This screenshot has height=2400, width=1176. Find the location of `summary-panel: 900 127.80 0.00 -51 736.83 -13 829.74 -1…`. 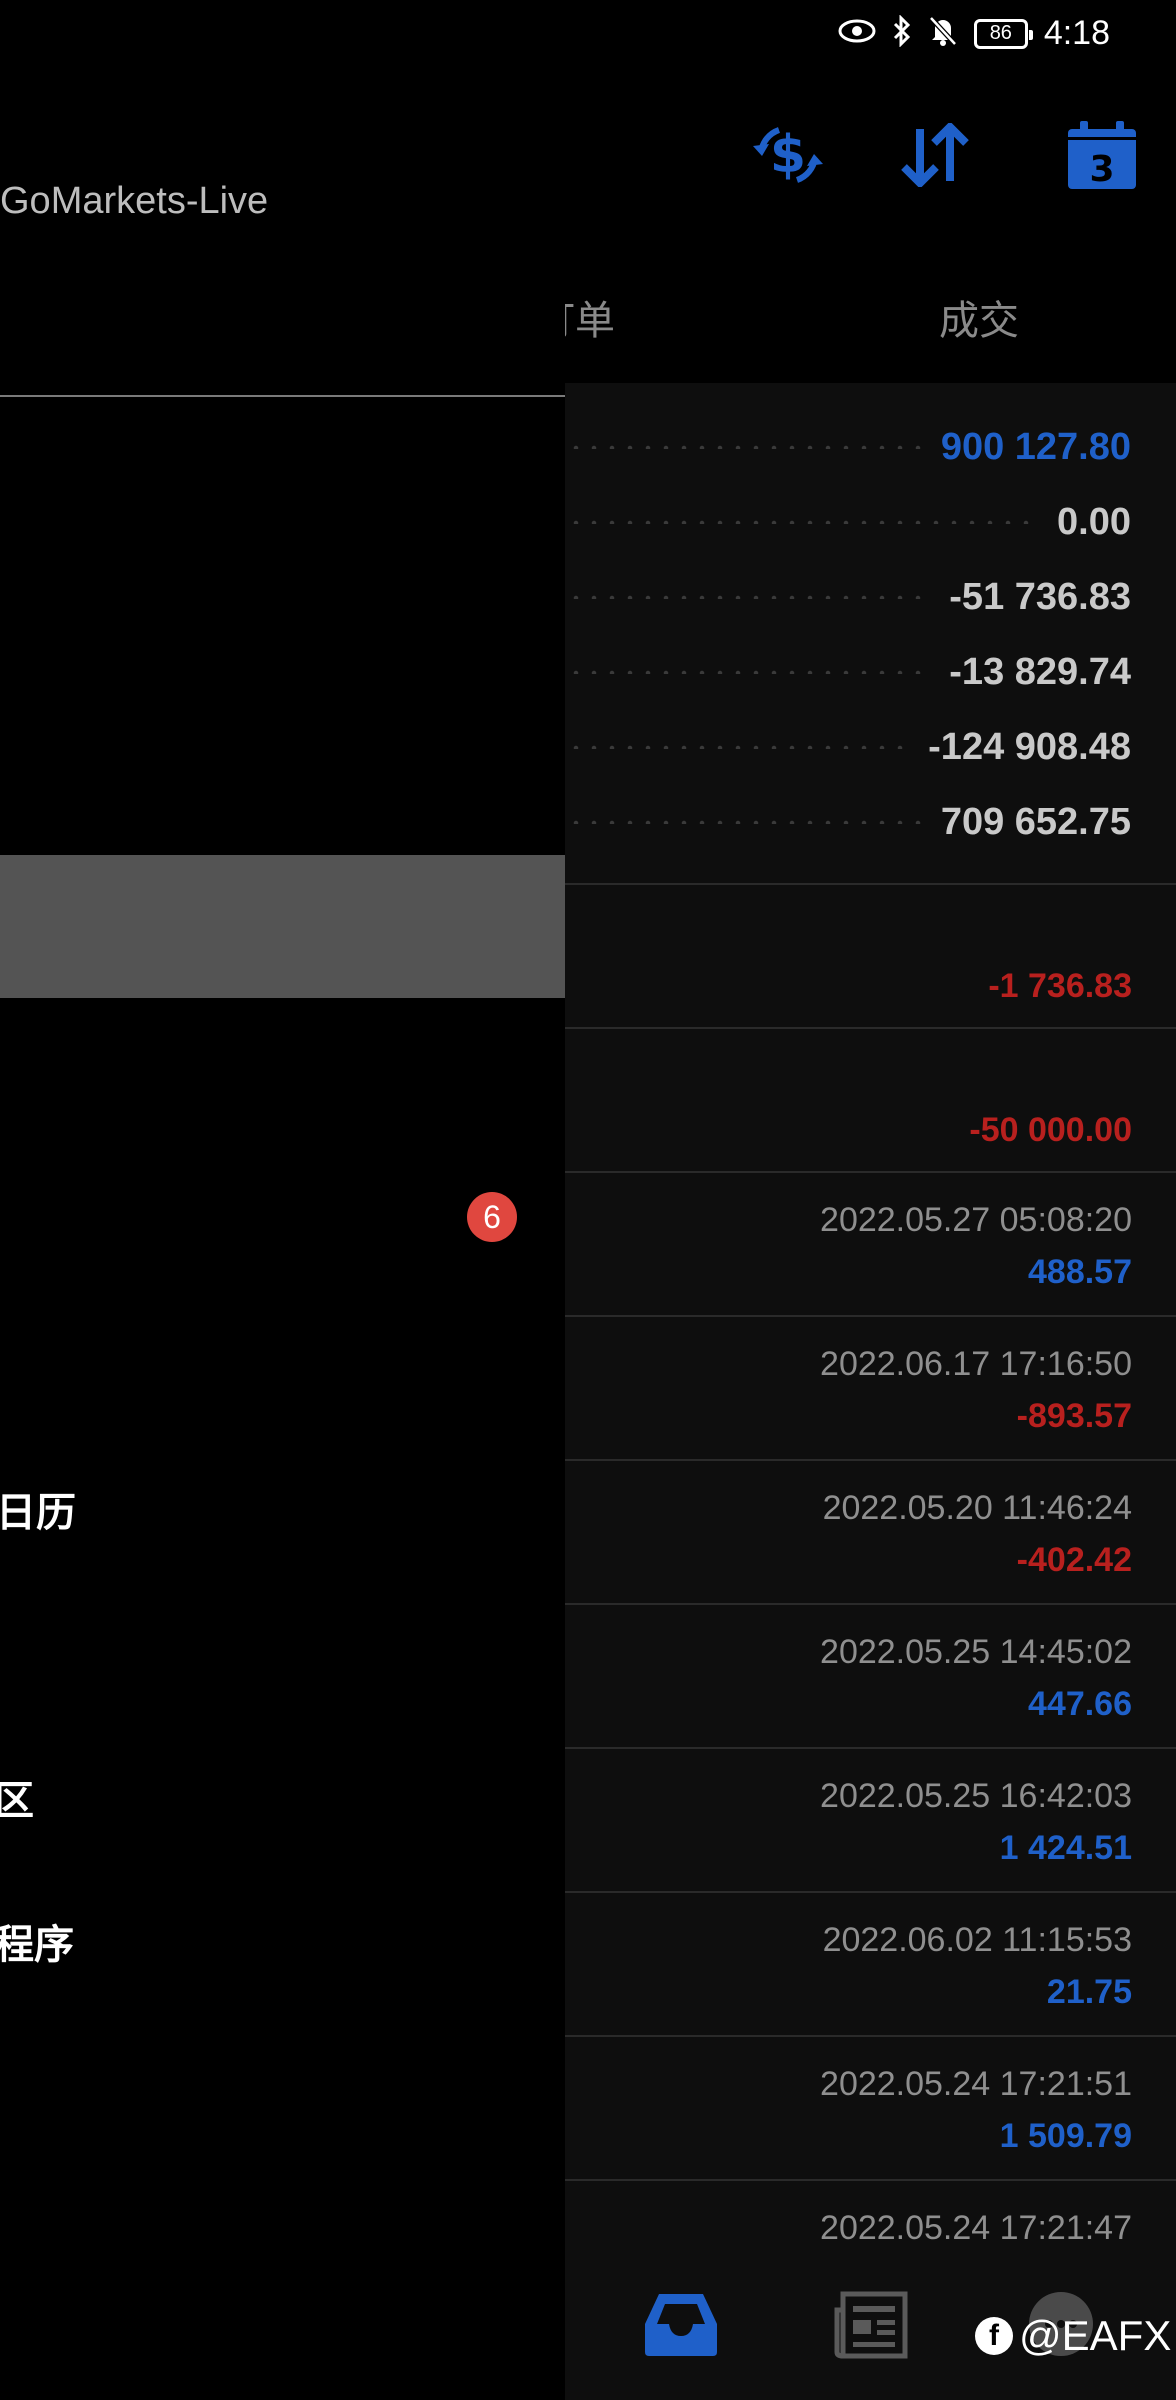

summary-panel: 900 127.80 0.00 -51 736.83 -13 829.74 -1… is located at coordinates (870, 633).